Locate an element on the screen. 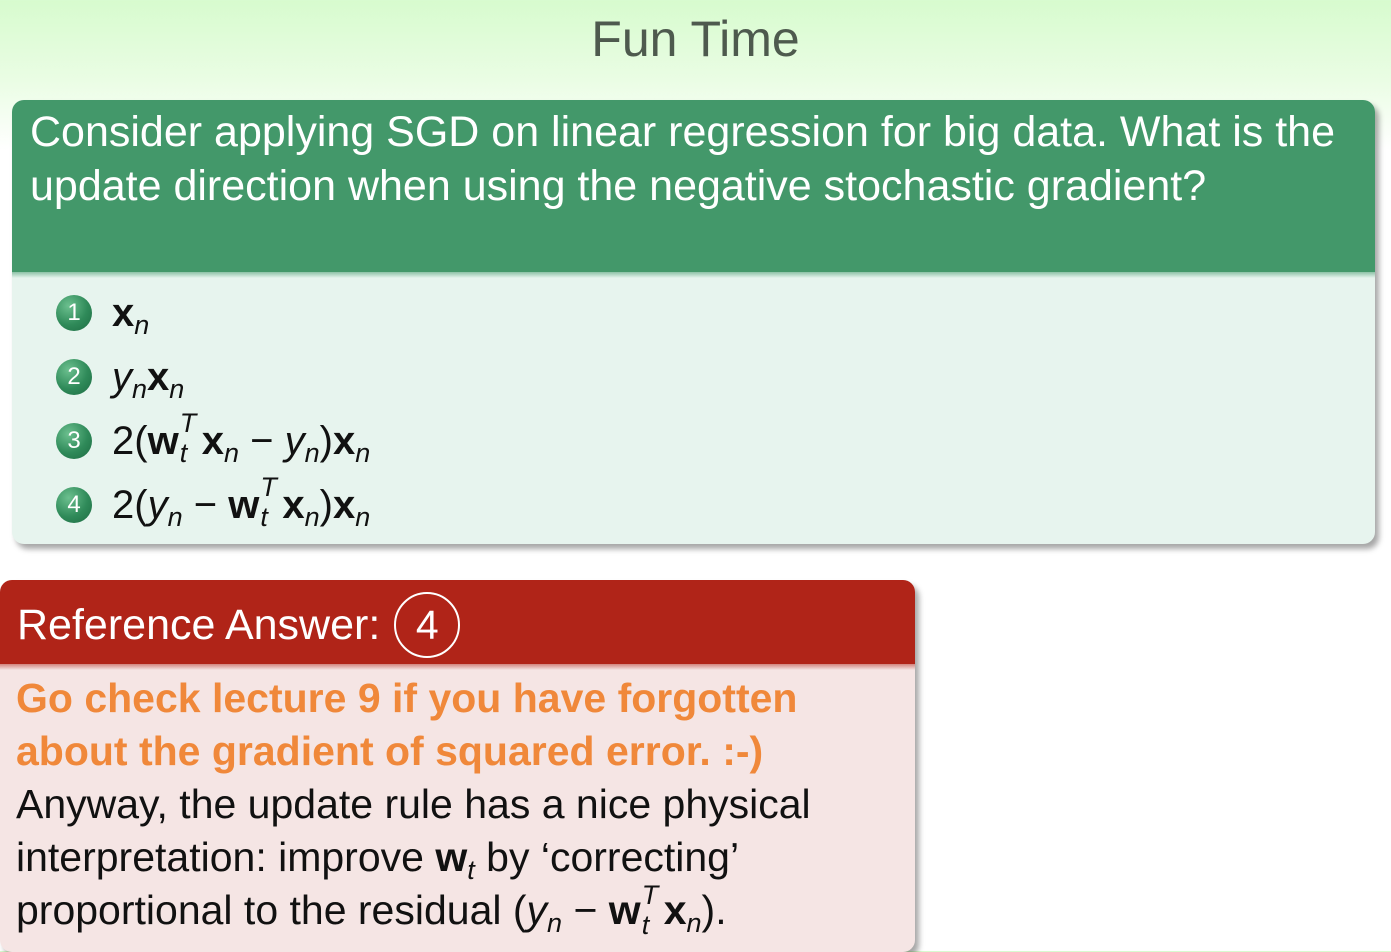 The image size is (1391, 952). answer-value-badge: 4 is located at coordinates (427, 625).